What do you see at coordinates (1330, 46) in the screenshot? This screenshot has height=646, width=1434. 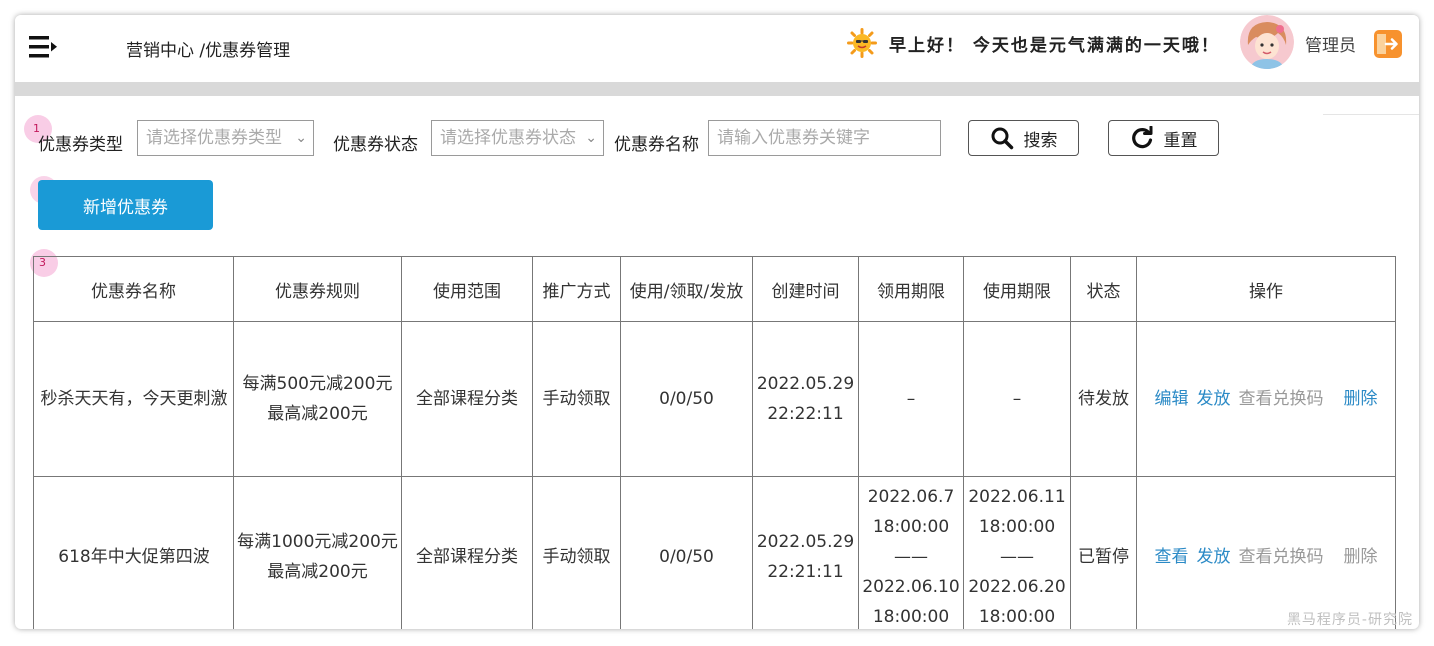 I see `admin-name: 管理员` at bounding box center [1330, 46].